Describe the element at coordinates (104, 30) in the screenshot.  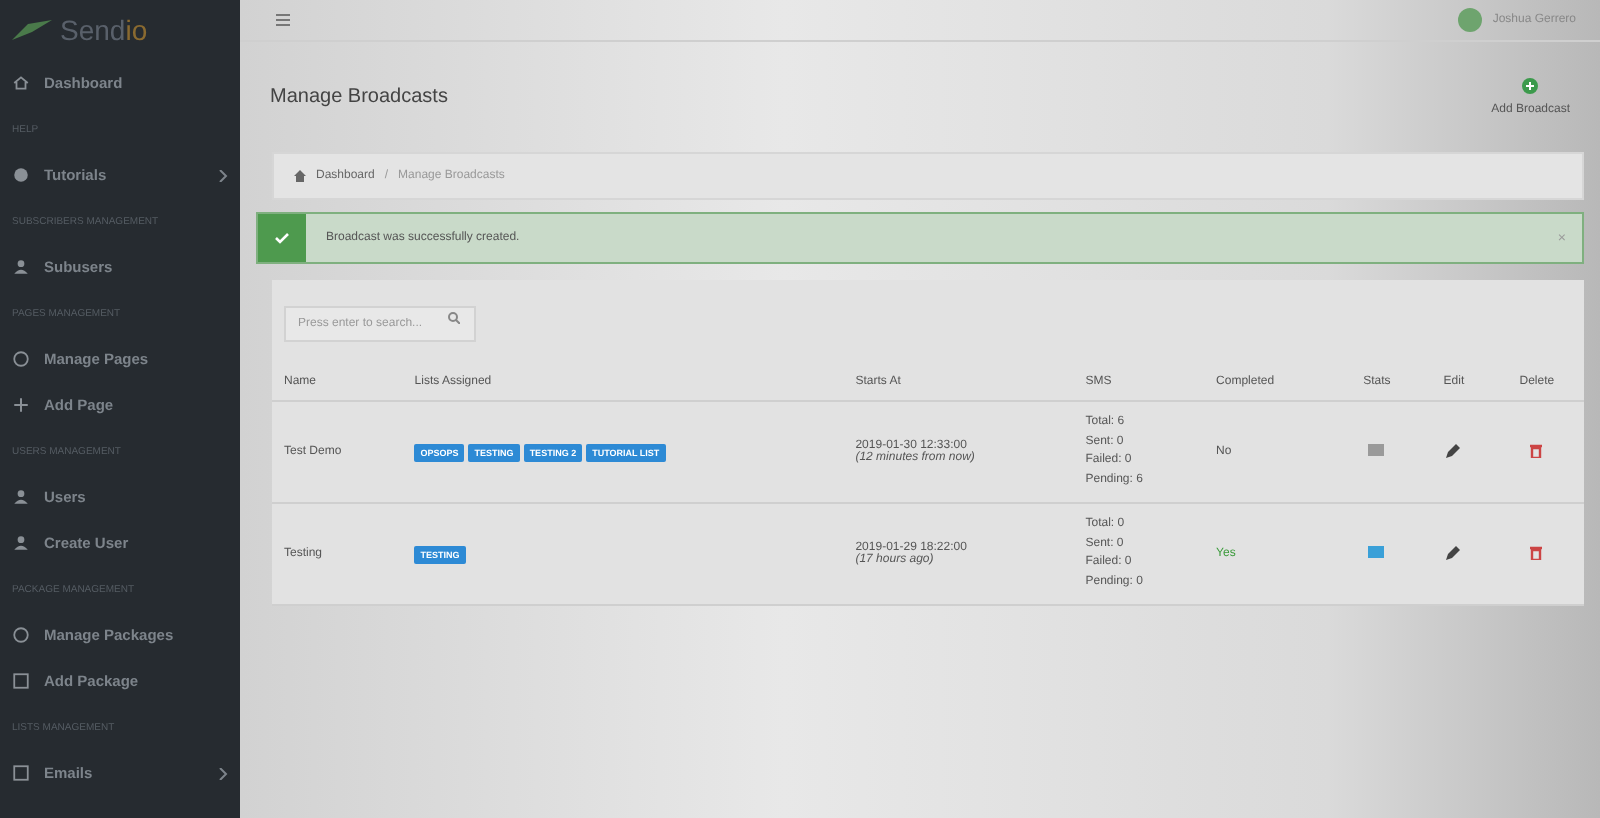
I see `logo-text: Sendio` at that location.